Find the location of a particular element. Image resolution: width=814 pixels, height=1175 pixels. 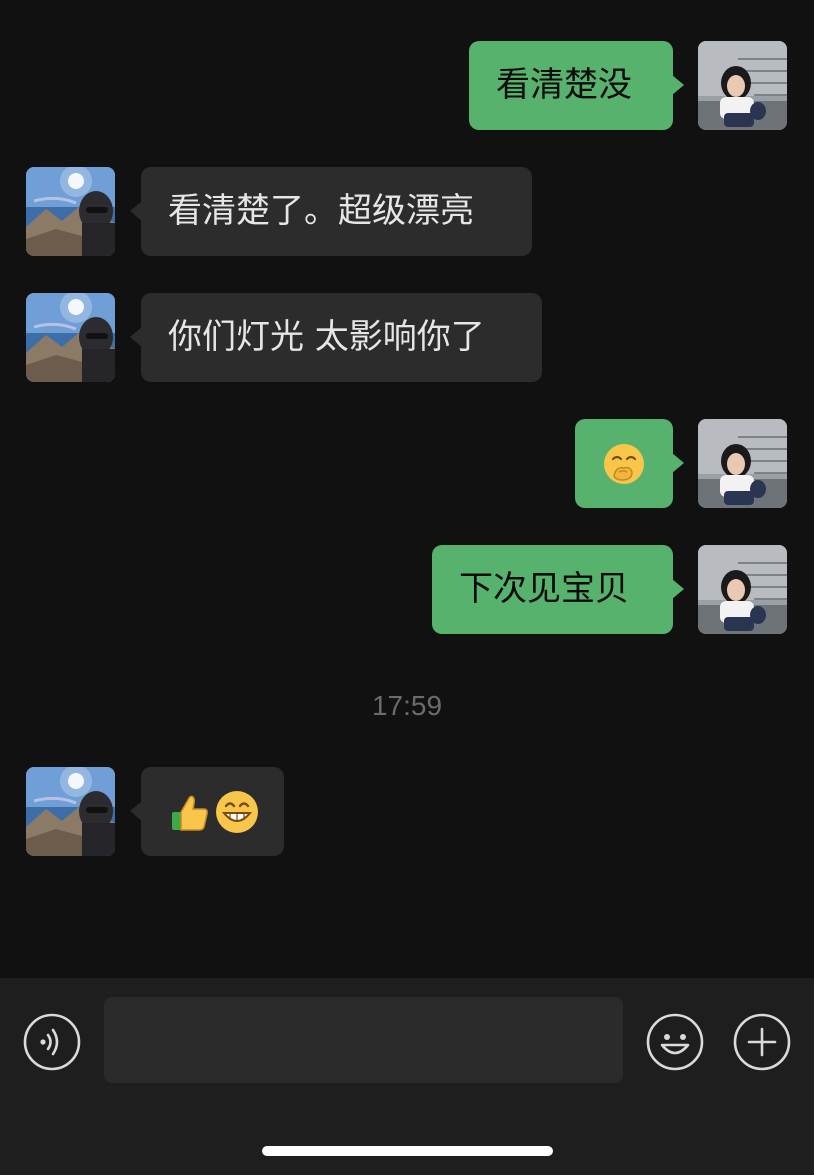

message-bubble-outgoing: 下次见宝贝 is located at coordinates (558, 589).